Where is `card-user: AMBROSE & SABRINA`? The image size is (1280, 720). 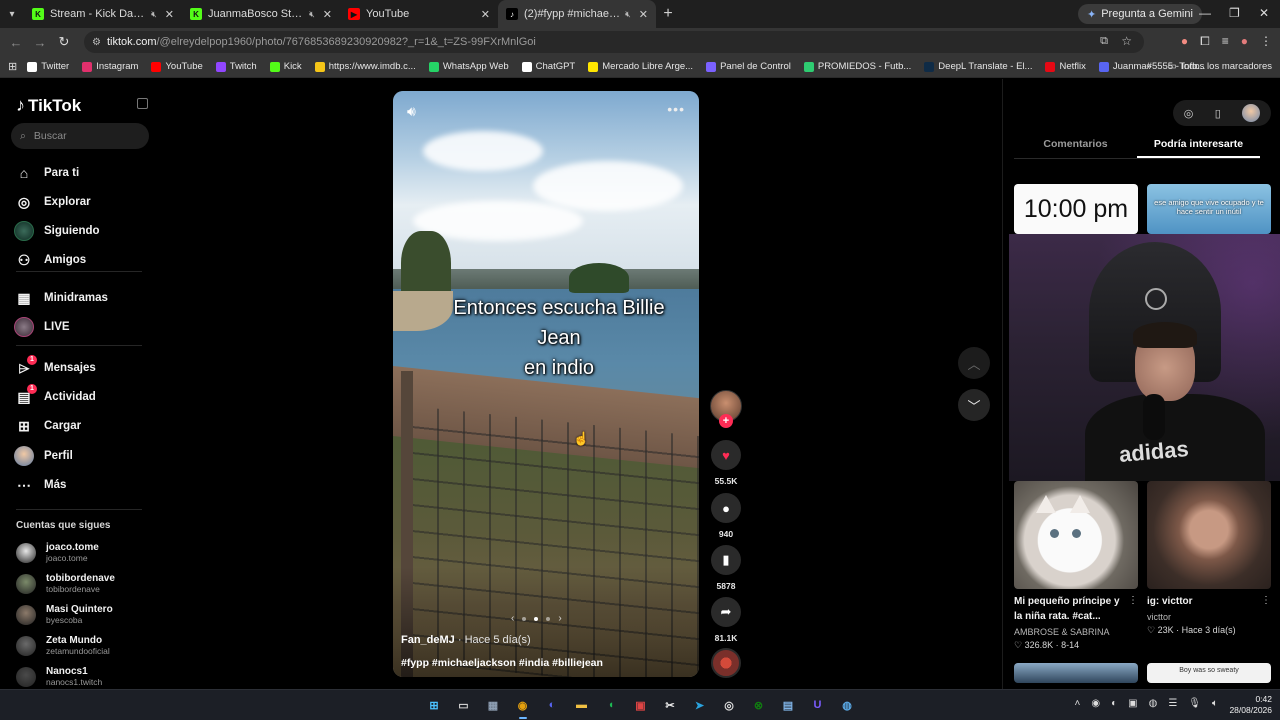
card-user: AMBROSE & SABRINA is located at coordinates (1062, 632).